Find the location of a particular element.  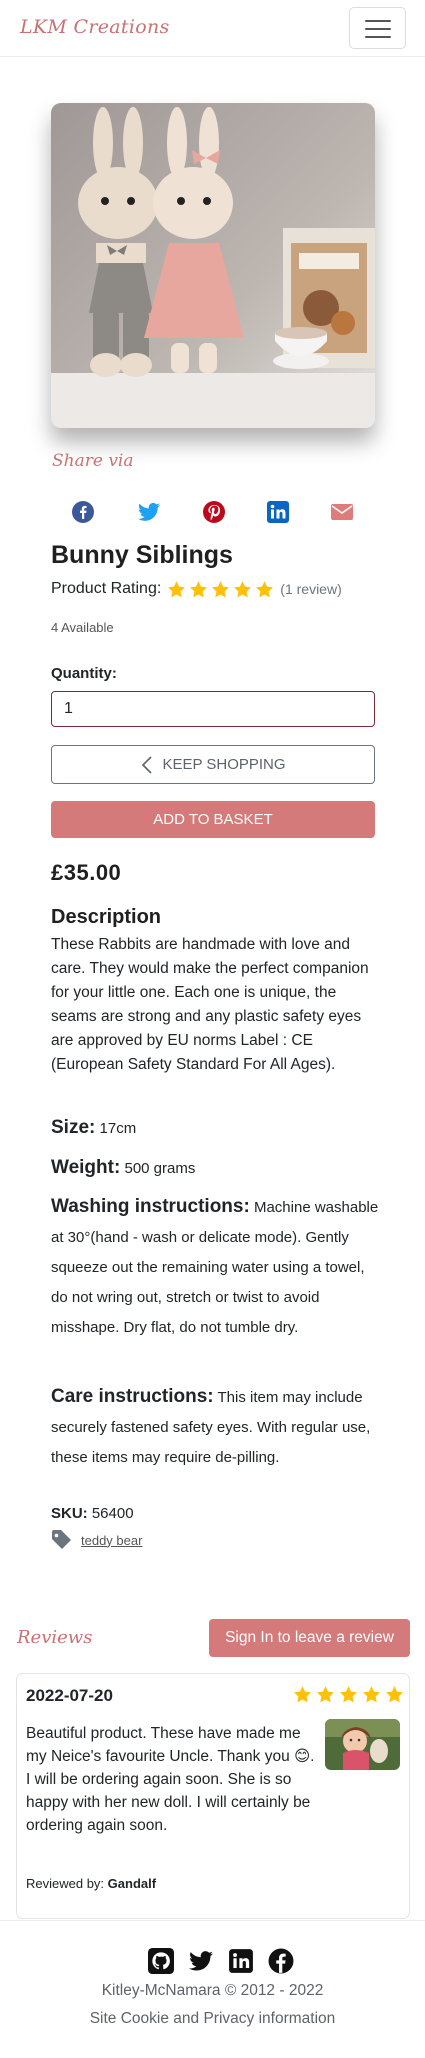

hamburger-menu-icon is located at coordinates (377, 28).